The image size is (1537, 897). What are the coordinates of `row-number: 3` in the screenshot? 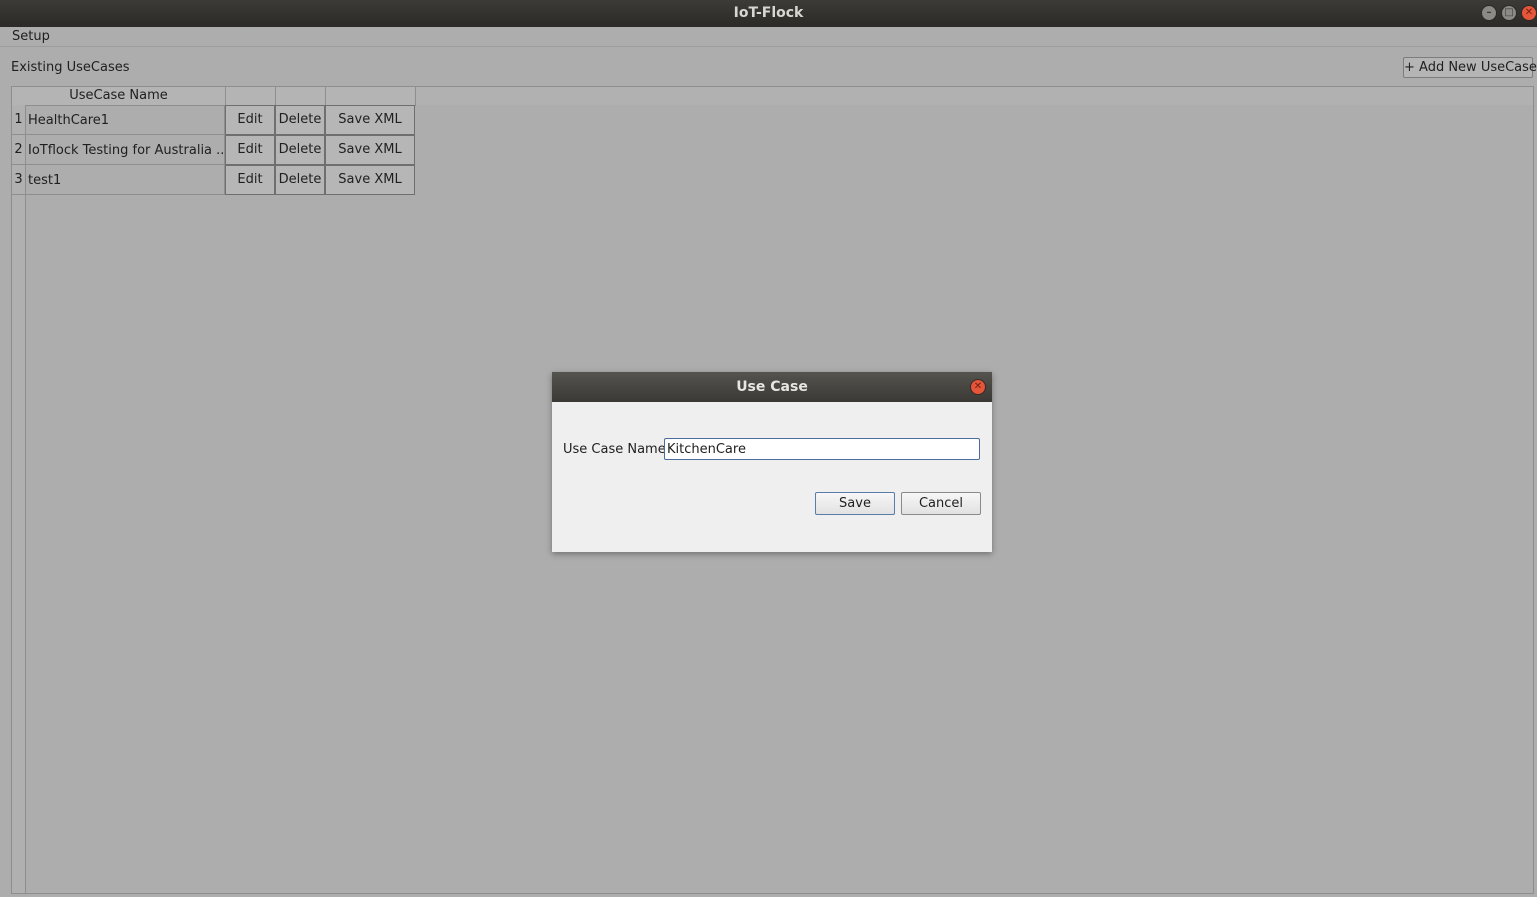 It's located at (18, 180).